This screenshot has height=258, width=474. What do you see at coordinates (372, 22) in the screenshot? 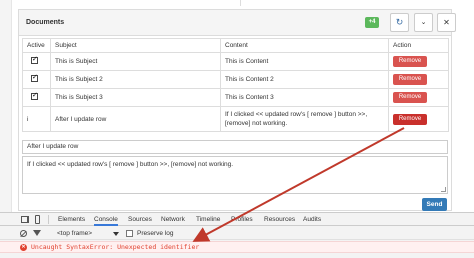
I see `add-button: +4` at bounding box center [372, 22].